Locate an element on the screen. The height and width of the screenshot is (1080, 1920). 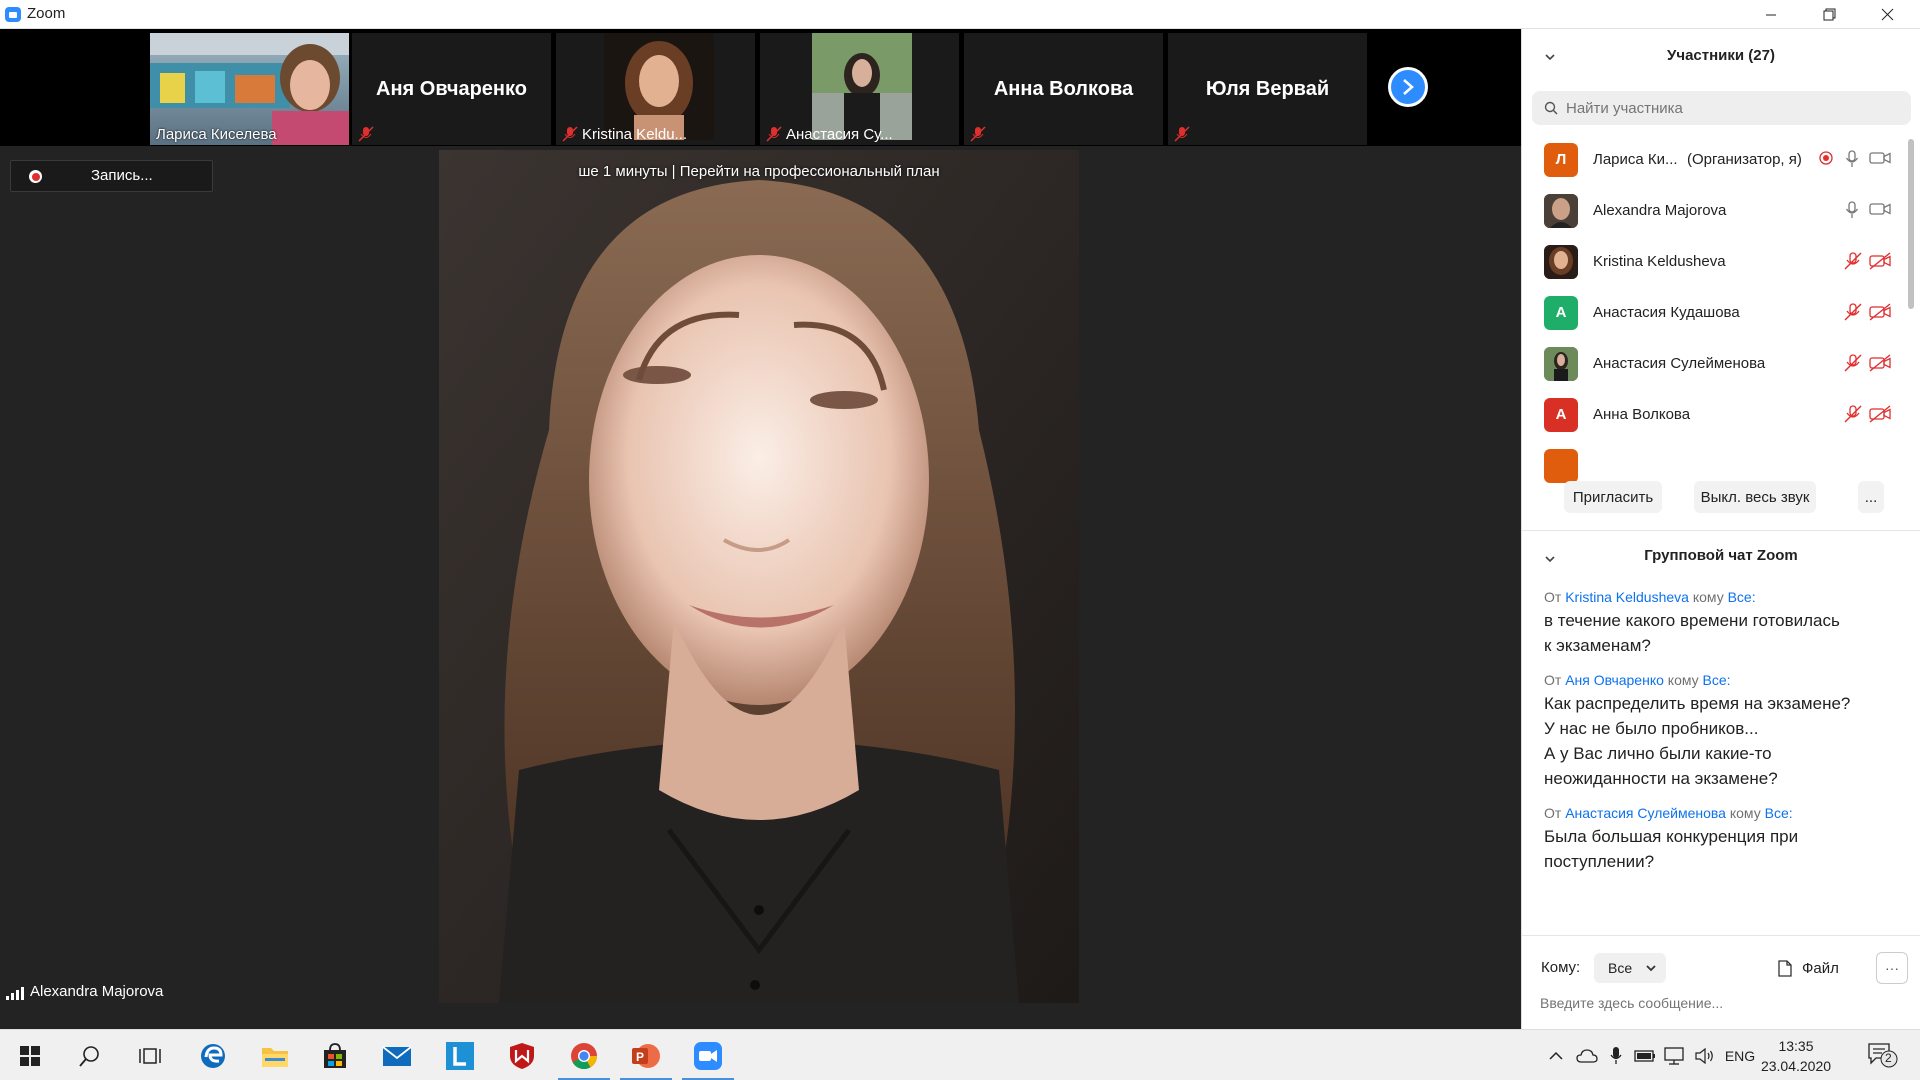
avatar: Л is located at coordinates (1561, 159).